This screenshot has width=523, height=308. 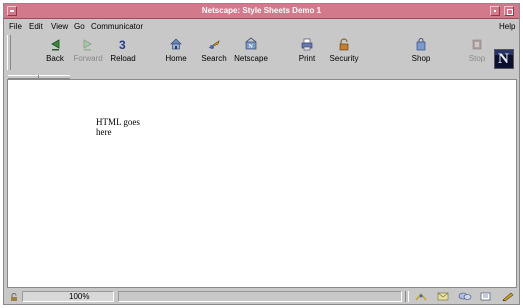 What do you see at coordinates (118, 122) in the screenshot?
I see `document-text-line-1: HTML goes` at bounding box center [118, 122].